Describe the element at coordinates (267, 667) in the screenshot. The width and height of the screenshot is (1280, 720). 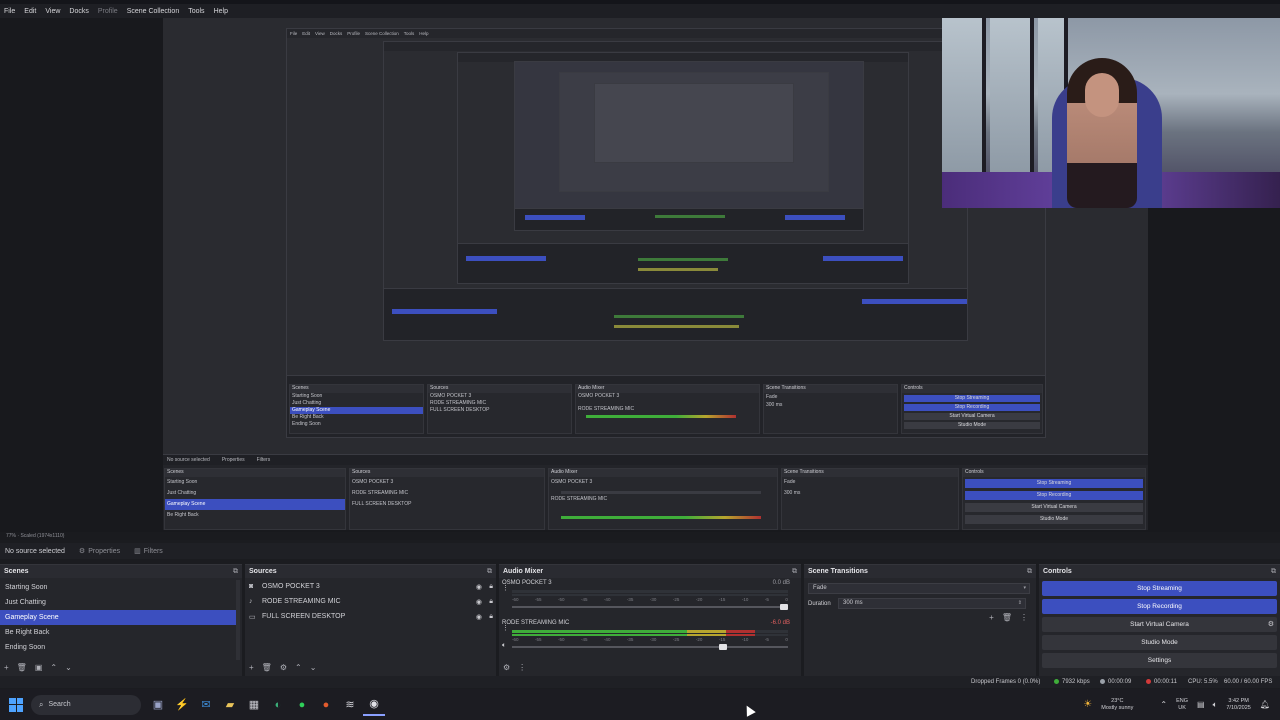
I see `remove-source-icon: 🗑` at that location.